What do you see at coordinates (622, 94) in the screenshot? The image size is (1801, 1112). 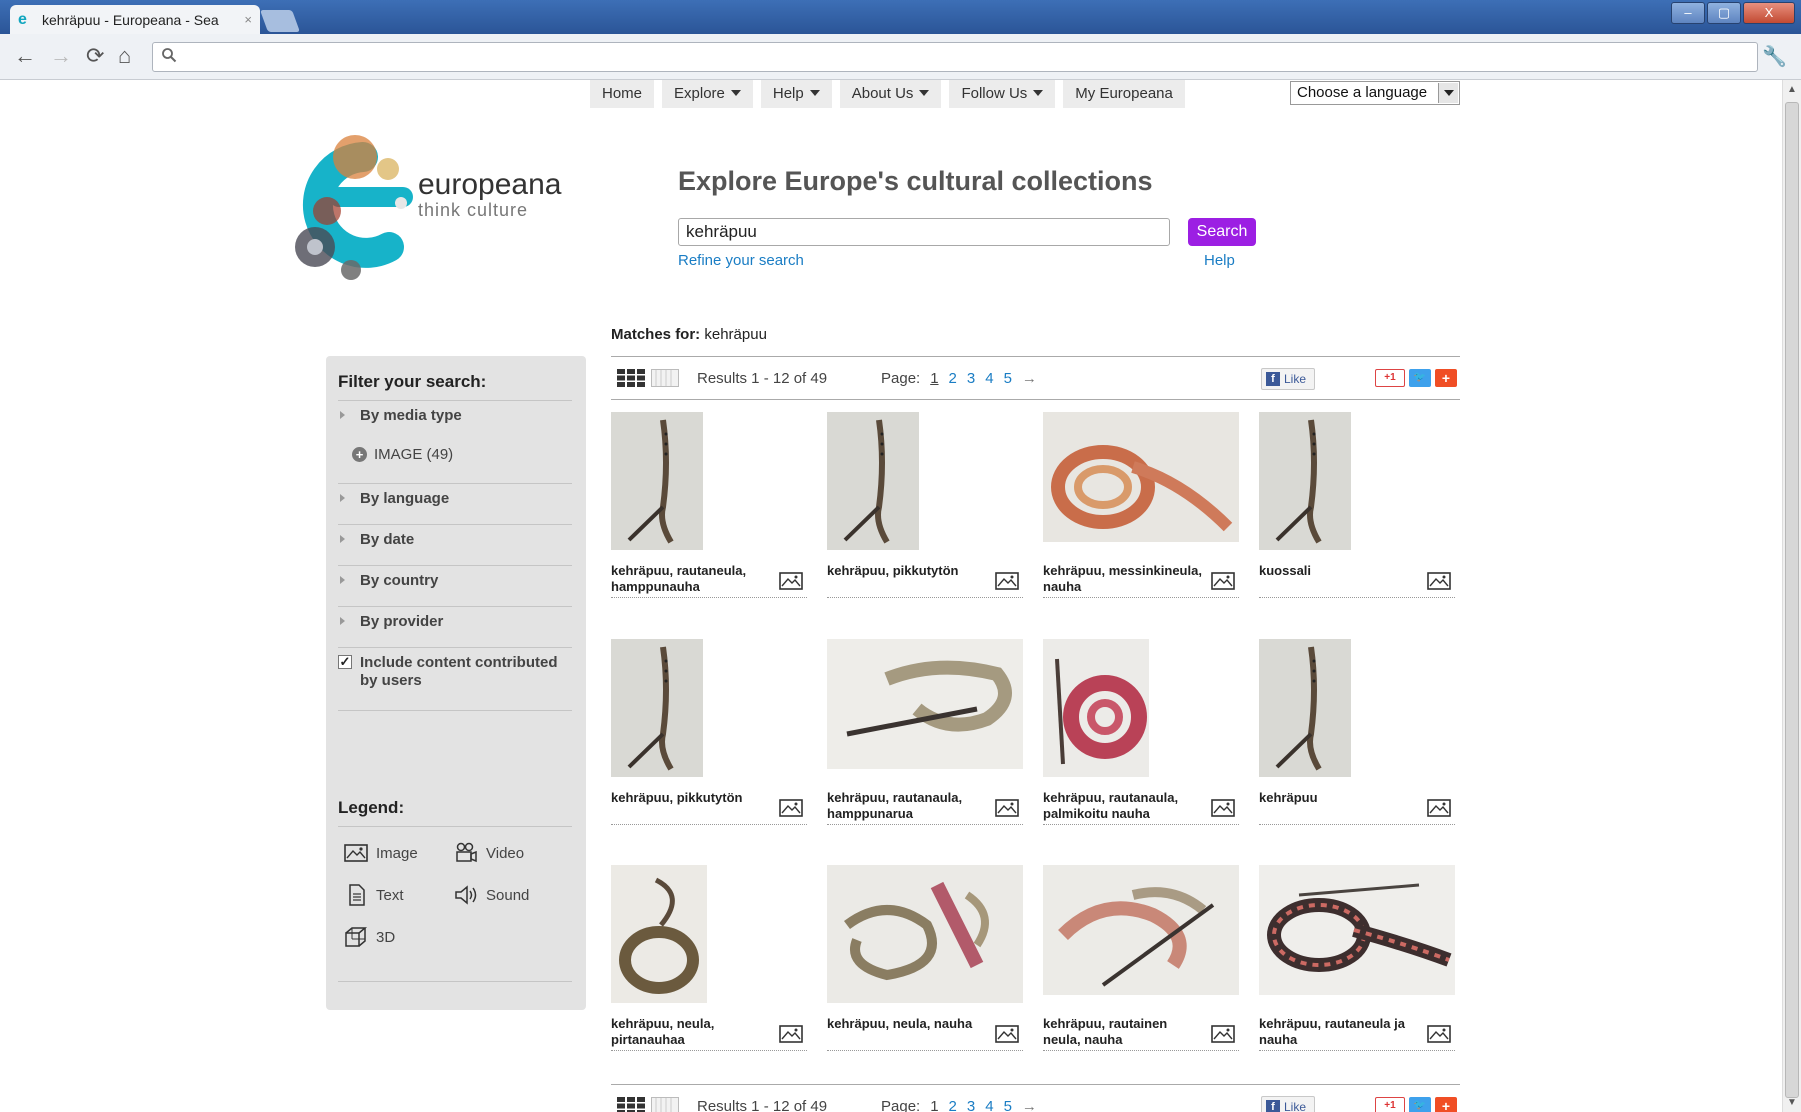 I see `nav-home: Home` at bounding box center [622, 94].